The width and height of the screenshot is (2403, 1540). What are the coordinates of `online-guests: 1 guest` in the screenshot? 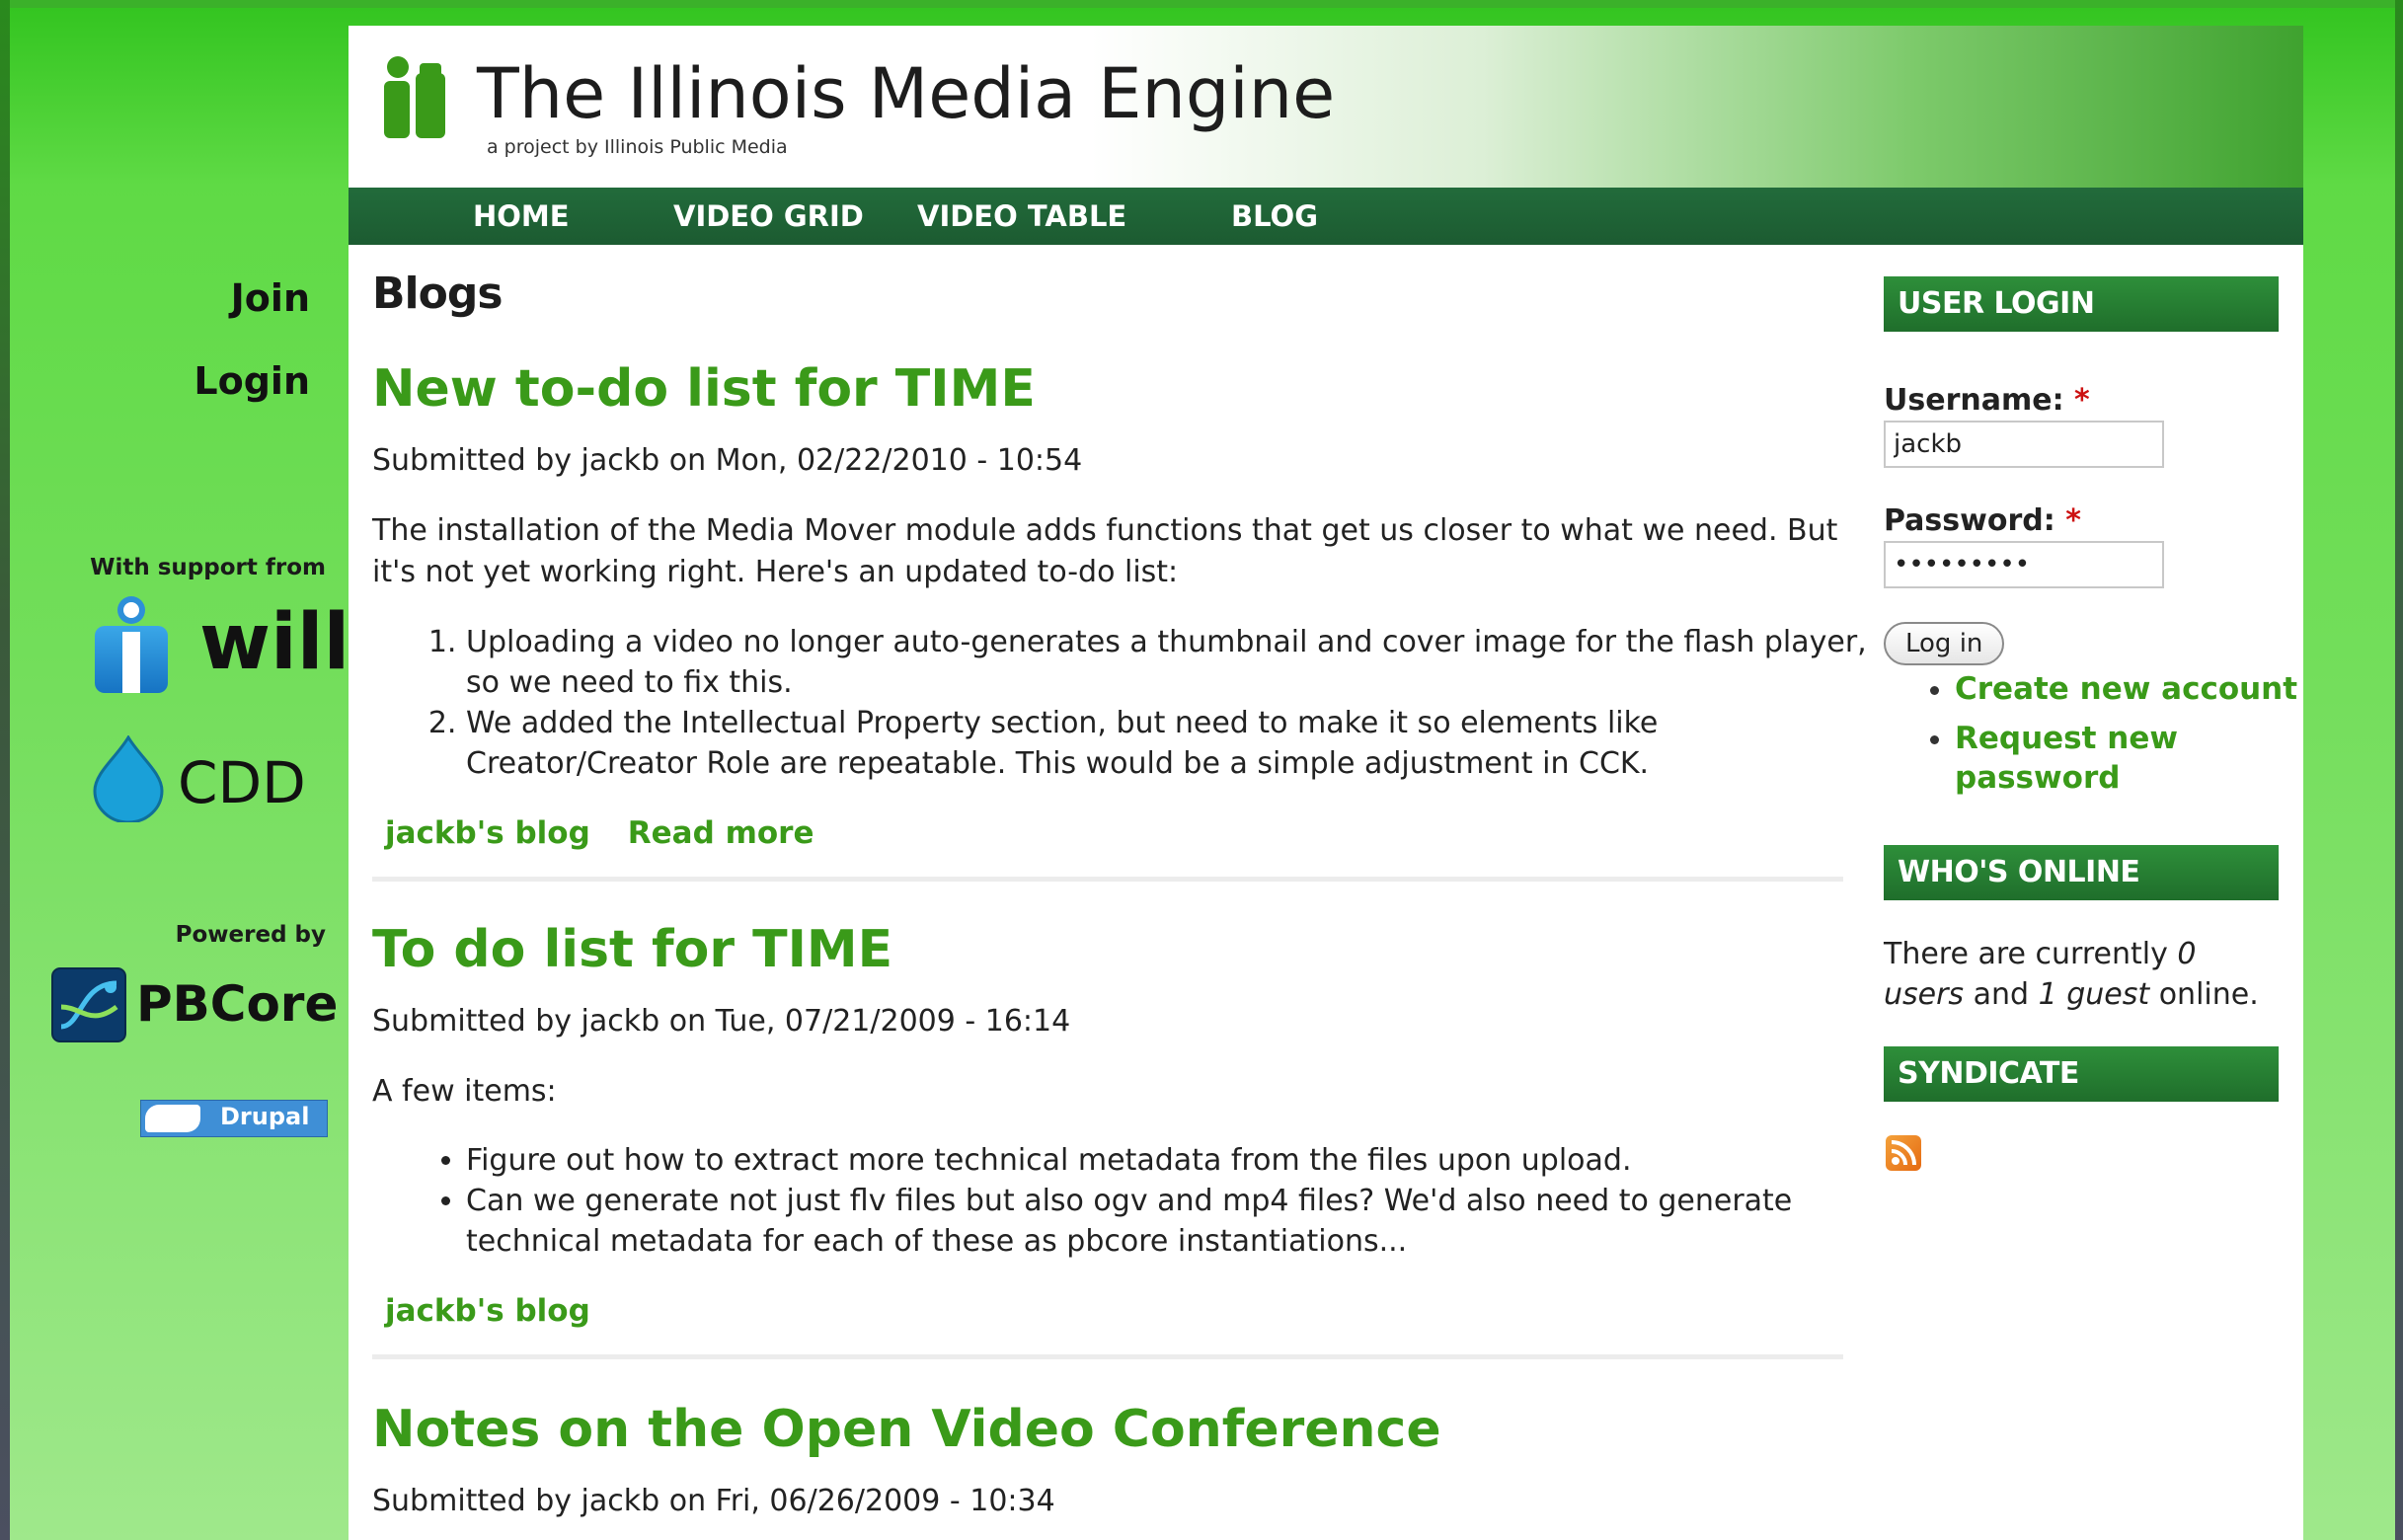 It's located at (2094, 994).